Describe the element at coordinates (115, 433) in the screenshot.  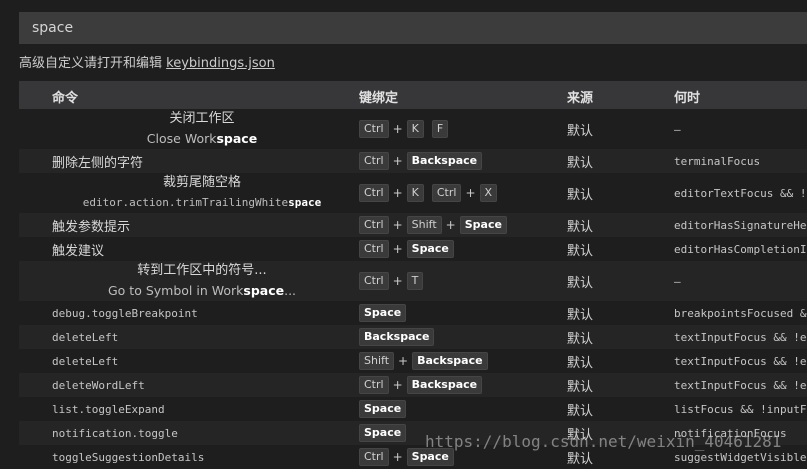
I see `command-id: notification.toggle` at that location.